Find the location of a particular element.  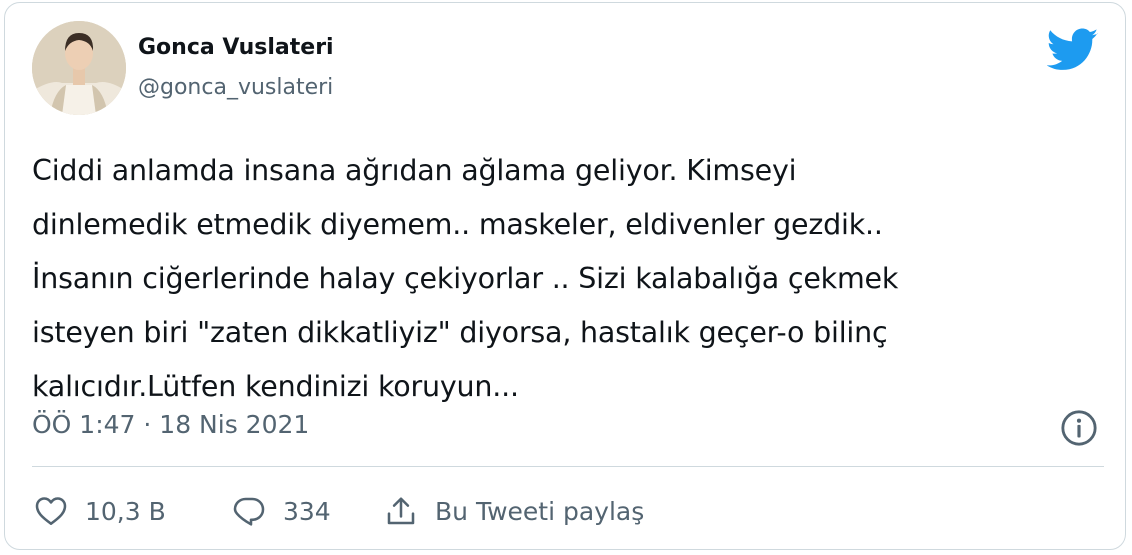

like-button: 10,3 B is located at coordinates (100, 511).